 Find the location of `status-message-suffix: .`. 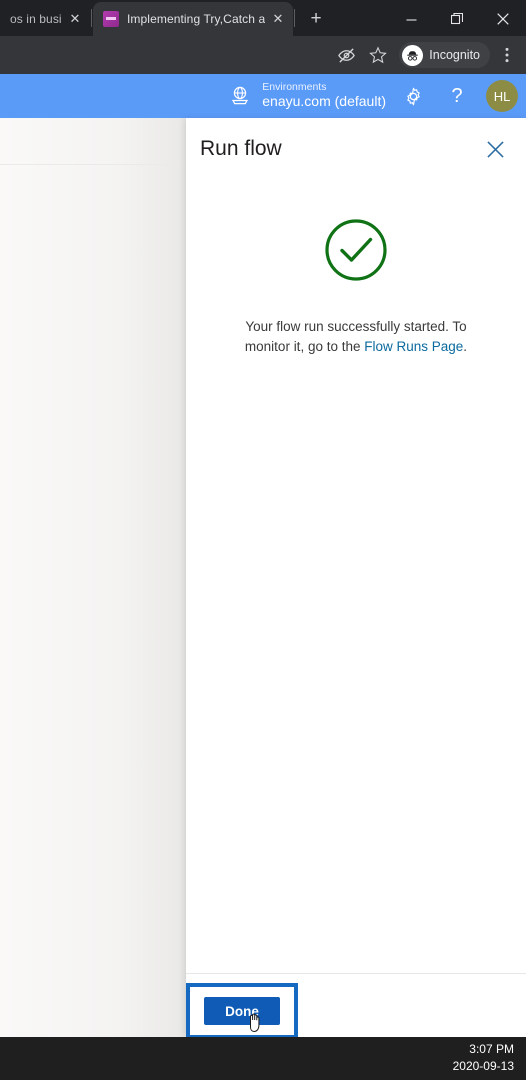

status-message-suffix: . is located at coordinates (465, 346).